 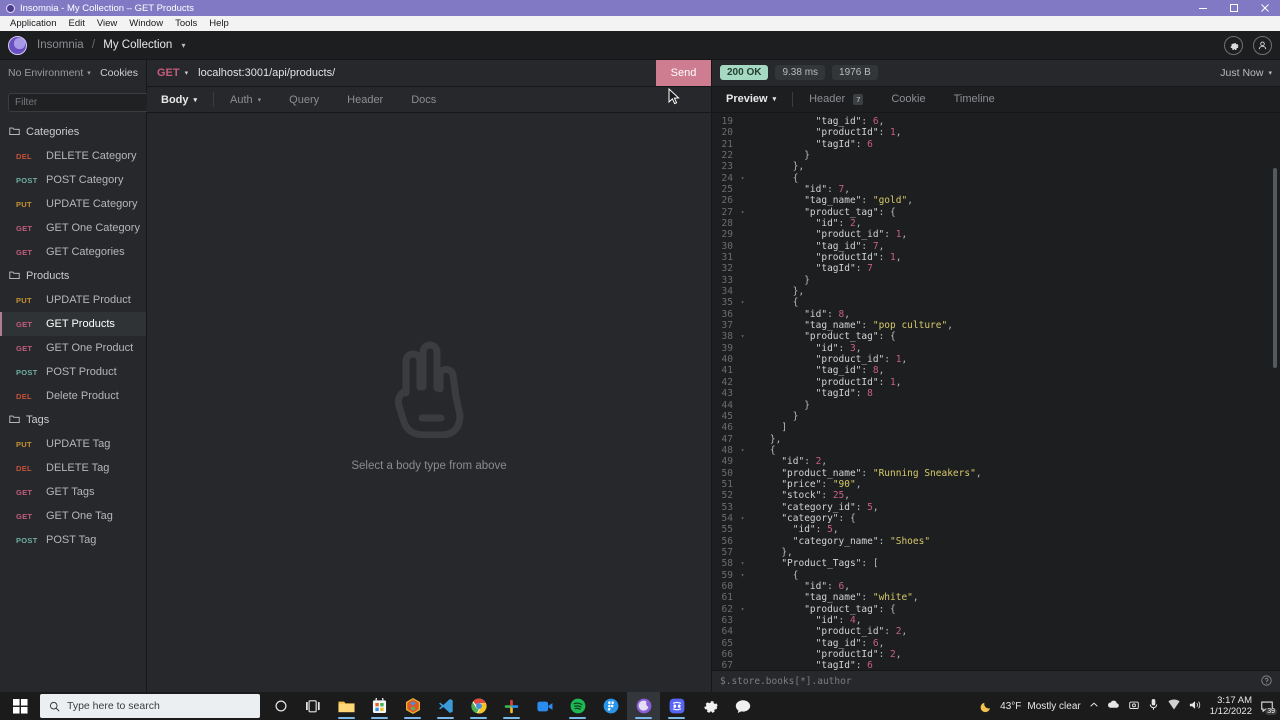 I want to click on taskbar-settings-icon, so click(x=709, y=706).